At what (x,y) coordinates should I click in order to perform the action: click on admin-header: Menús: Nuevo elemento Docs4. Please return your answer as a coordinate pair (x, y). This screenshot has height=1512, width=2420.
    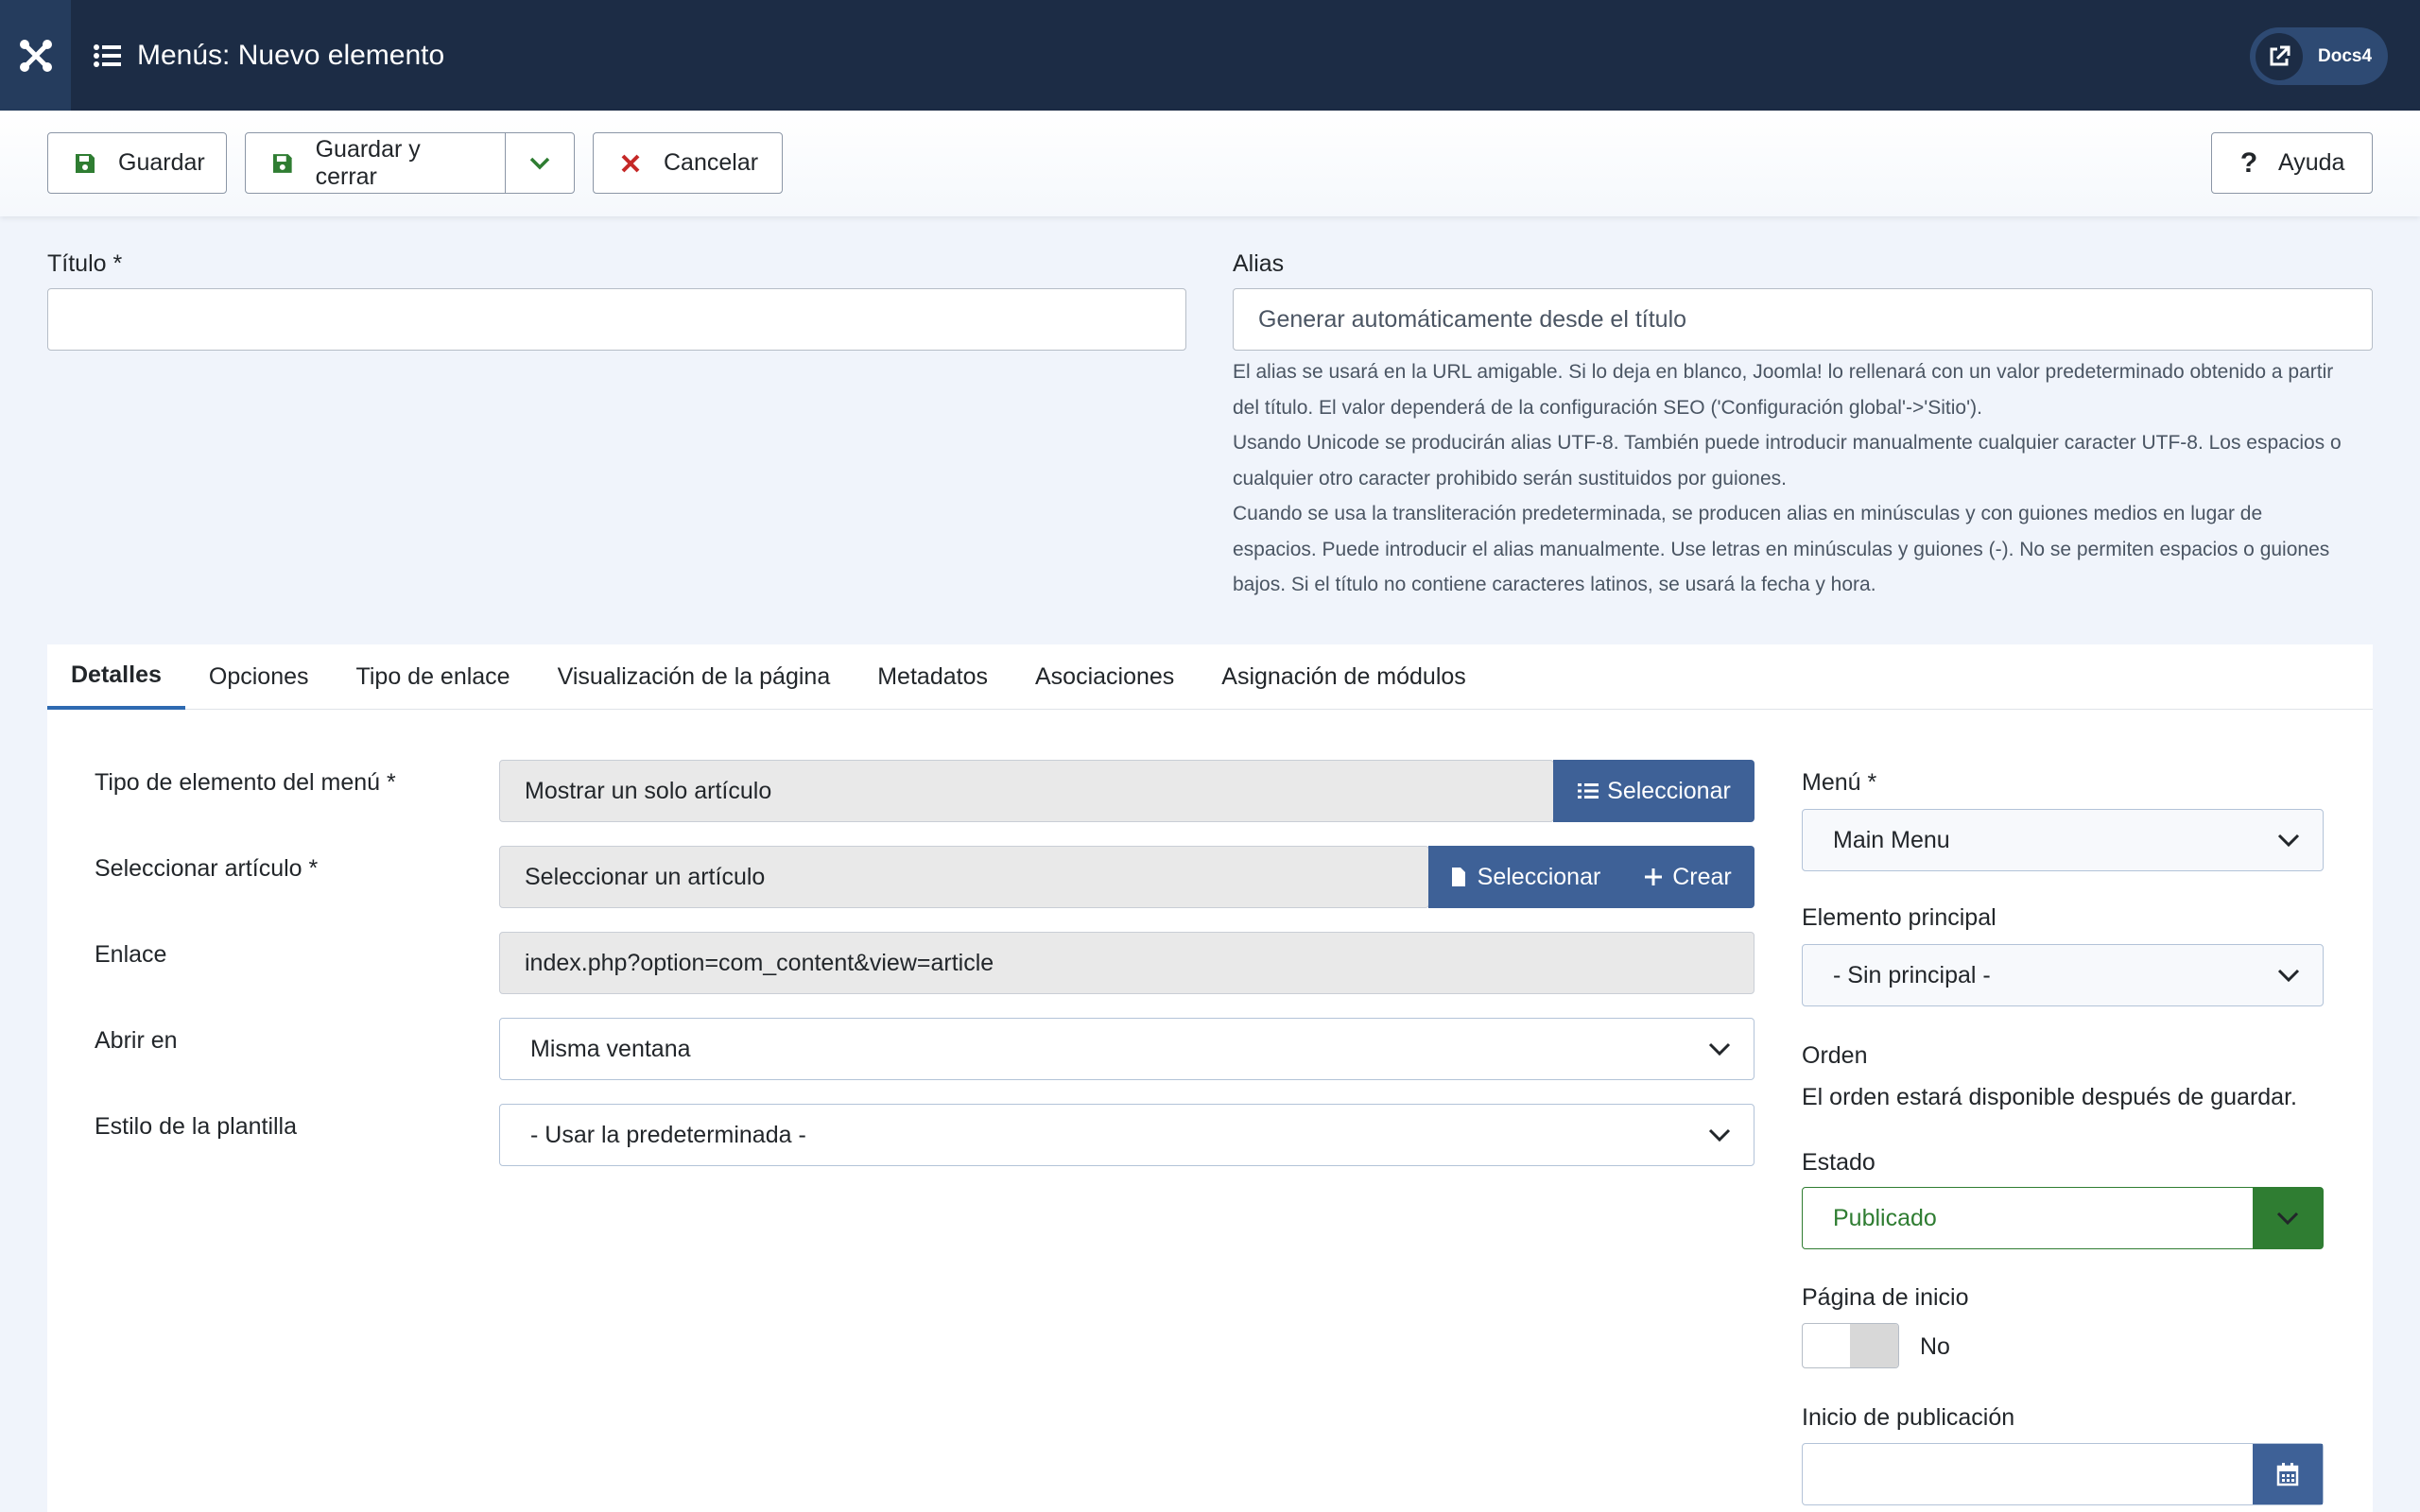
    Looking at the image, I should click on (1210, 55).